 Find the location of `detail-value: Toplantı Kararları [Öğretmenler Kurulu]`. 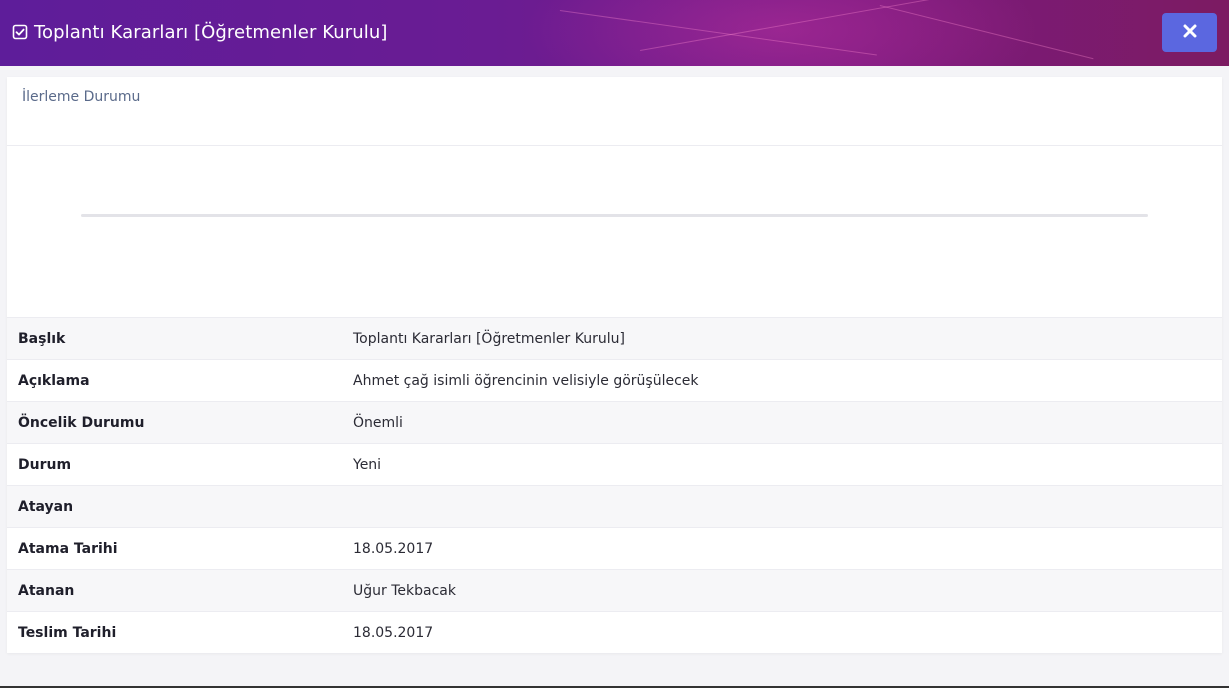

detail-value: Toplantı Kararları [Öğretmenler Kurulu] is located at coordinates (782, 338).